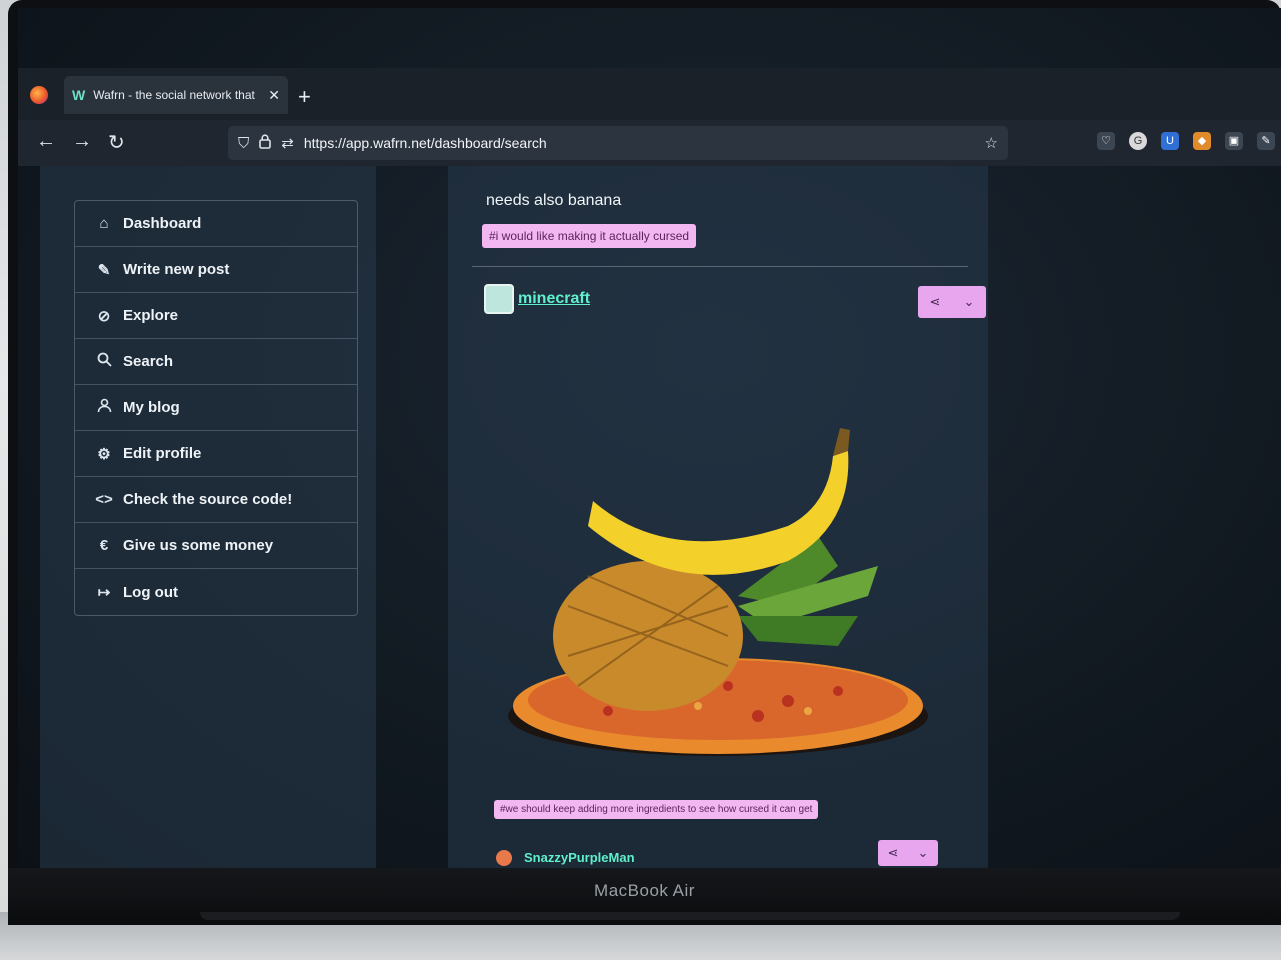 Image resolution: width=1281 pixels, height=960 pixels. What do you see at coordinates (287, 143) in the screenshot?
I see `permissions-icon: ⇄` at bounding box center [287, 143].